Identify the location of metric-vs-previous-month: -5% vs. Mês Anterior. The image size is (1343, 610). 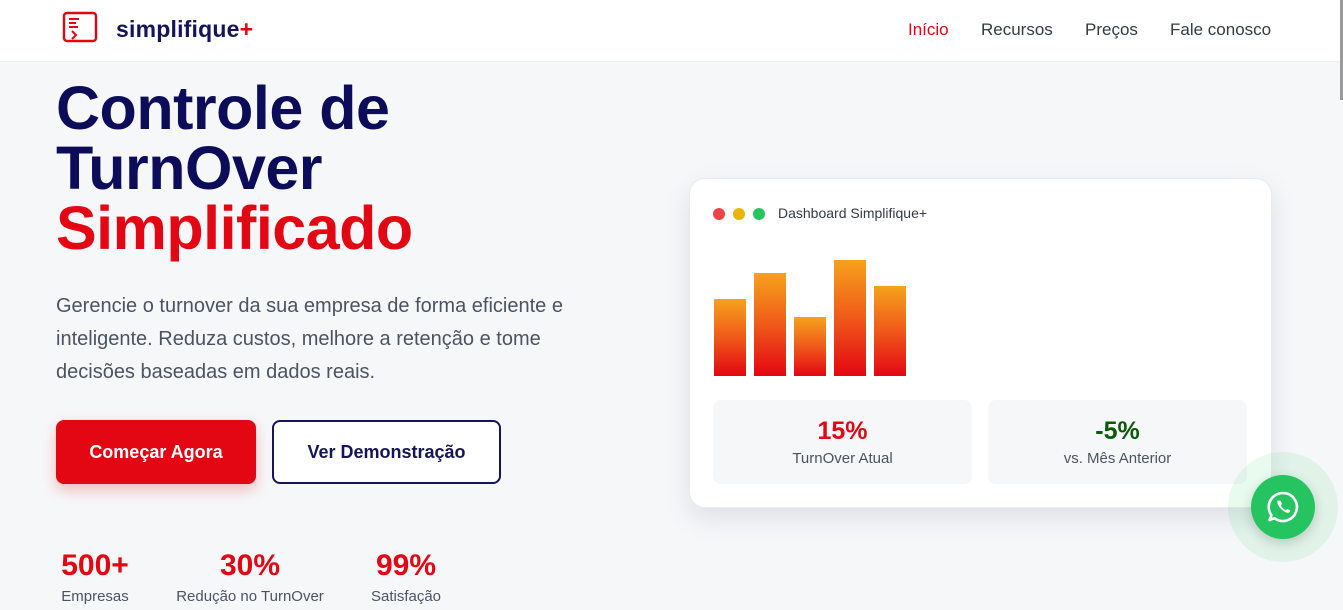
(1117, 442).